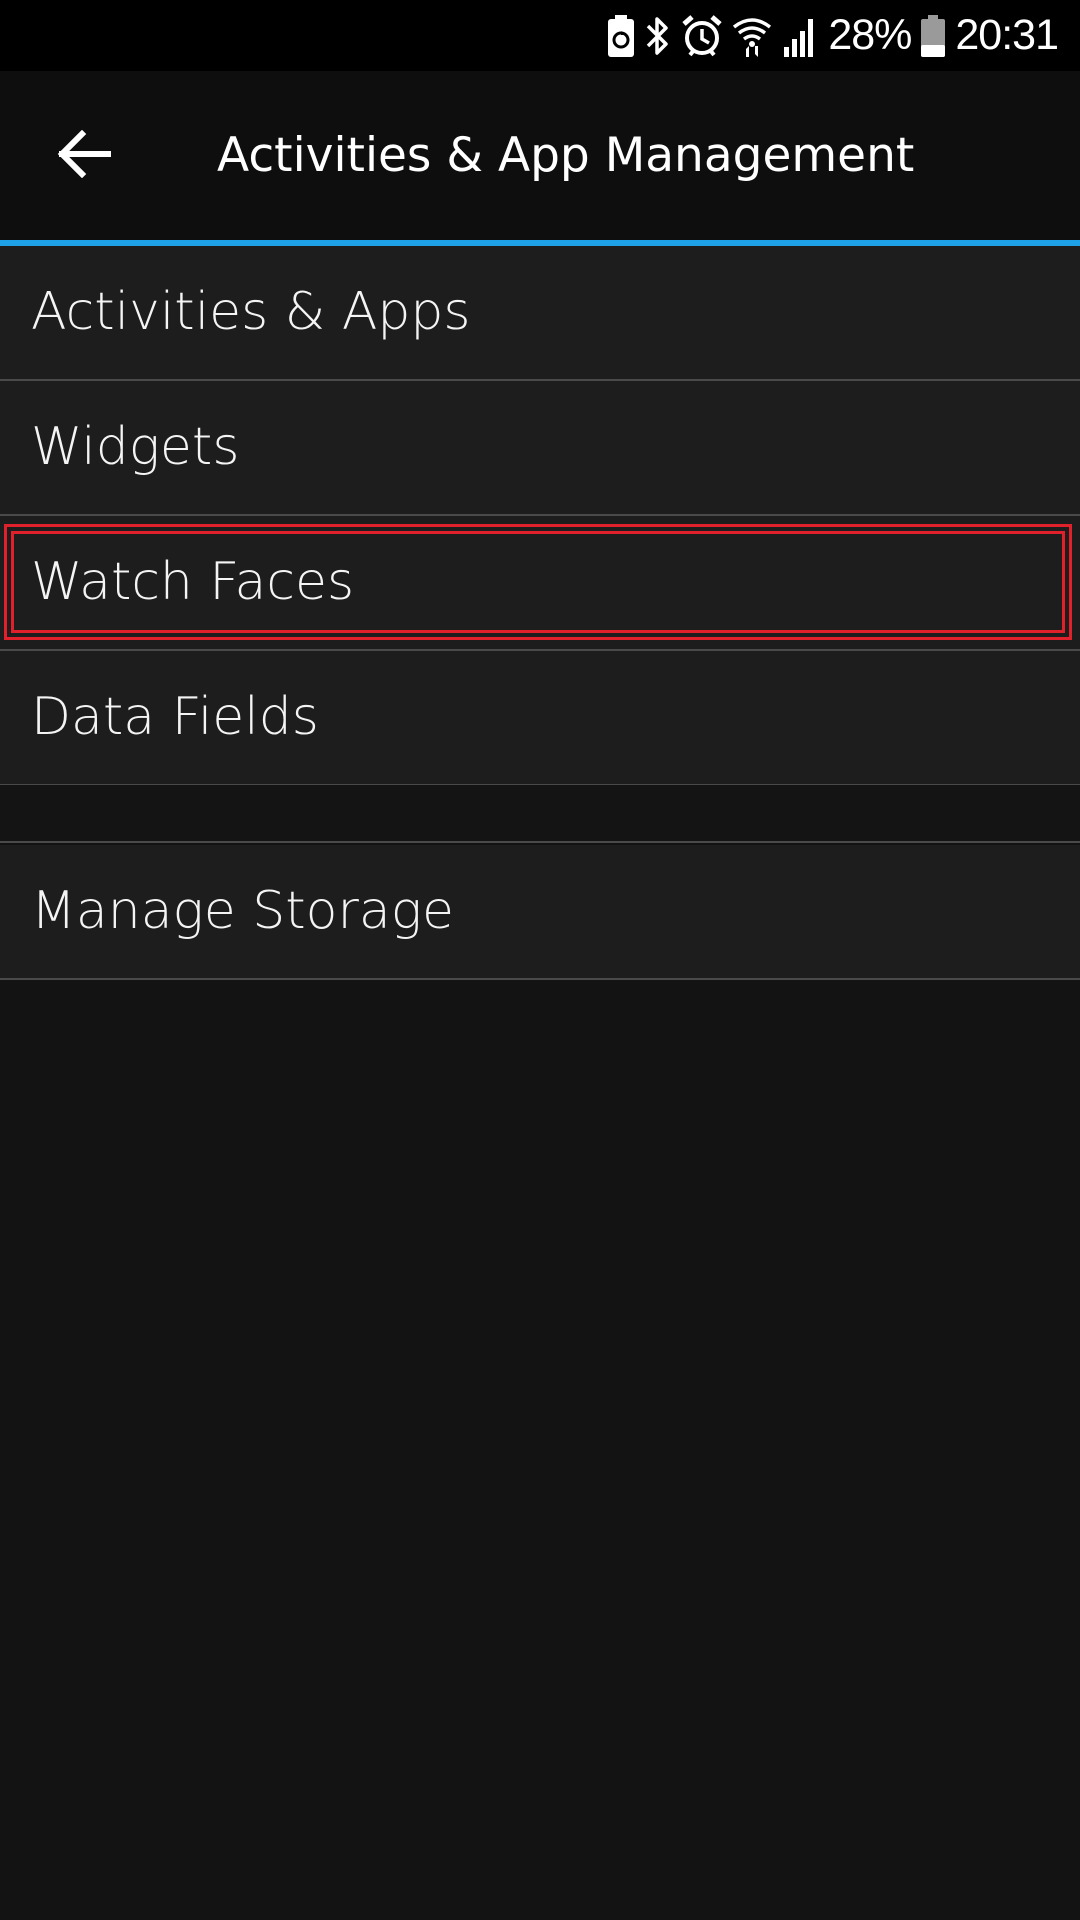  What do you see at coordinates (540, 448) in the screenshot?
I see `menu-item-widgets: Widgets` at bounding box center [540, 448].